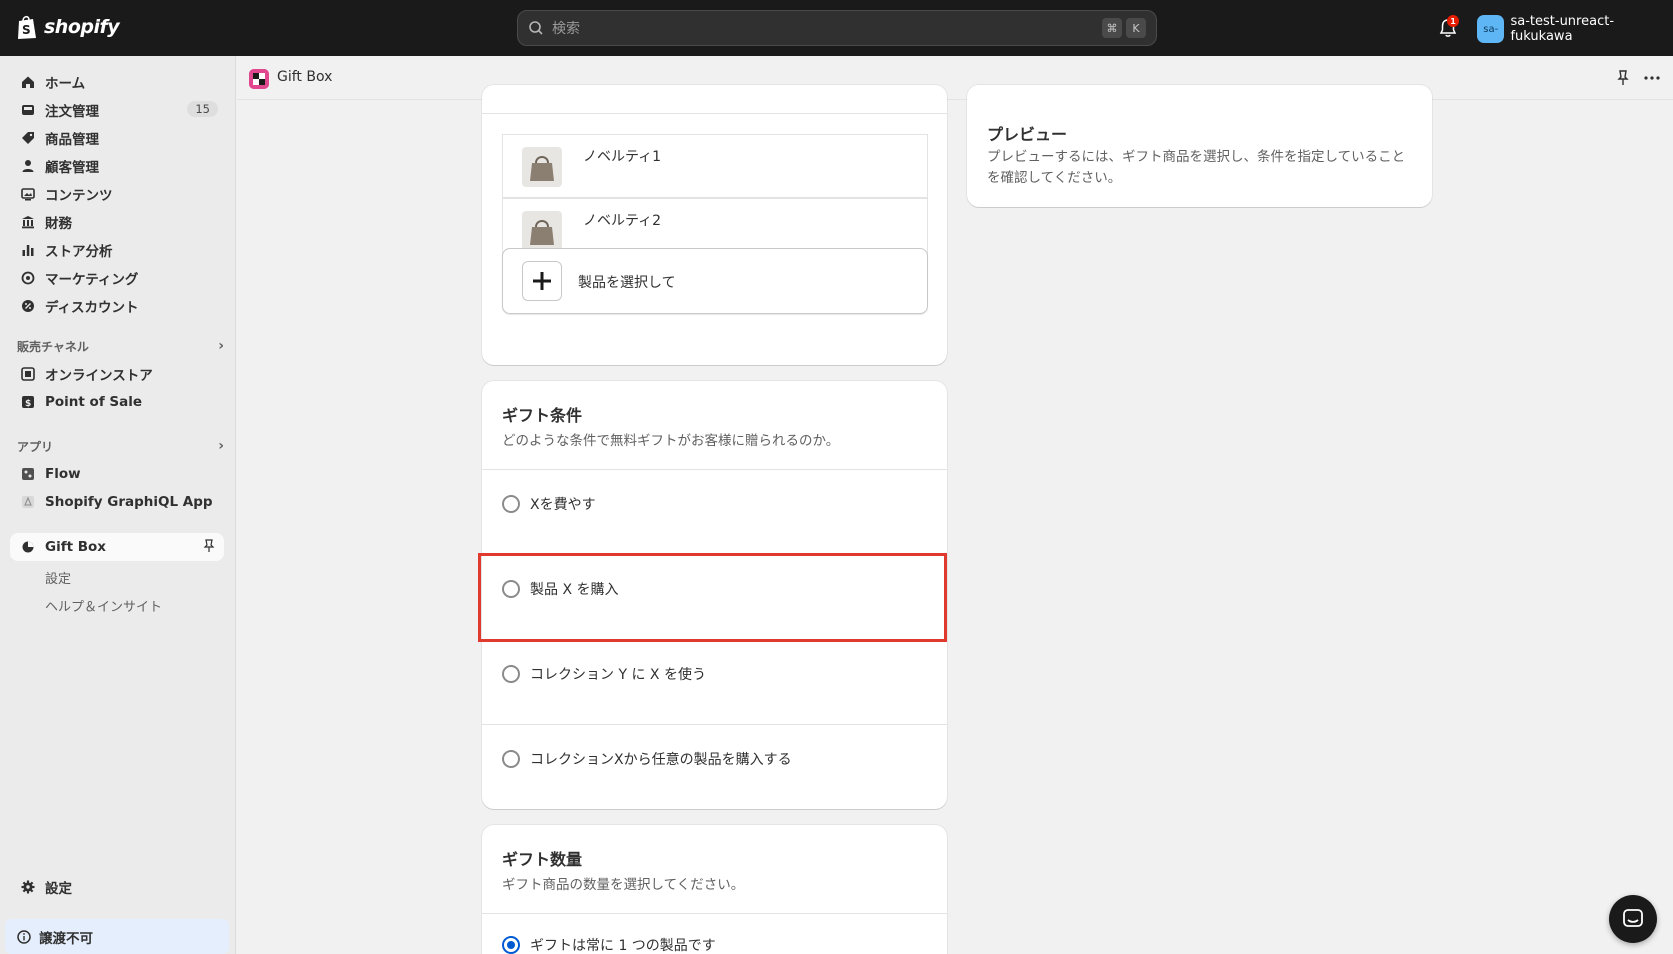 This screenshot has width=1673, height=954. What do you see at coordinates (79, 252) in the screenshot?
I see `sidebar-item-label: ストア分析` at bounding box center [79, 252].